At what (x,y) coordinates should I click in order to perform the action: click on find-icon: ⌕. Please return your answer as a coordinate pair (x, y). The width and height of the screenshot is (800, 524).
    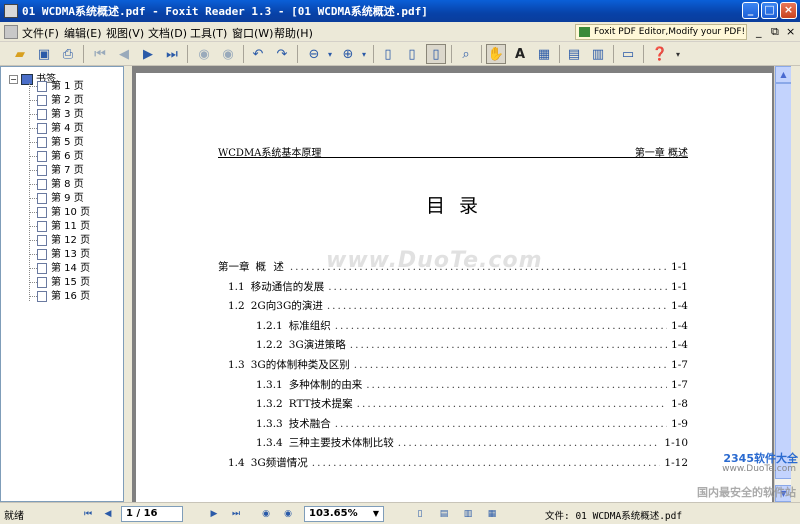
    Looking at the image, I should click on (466, 54).